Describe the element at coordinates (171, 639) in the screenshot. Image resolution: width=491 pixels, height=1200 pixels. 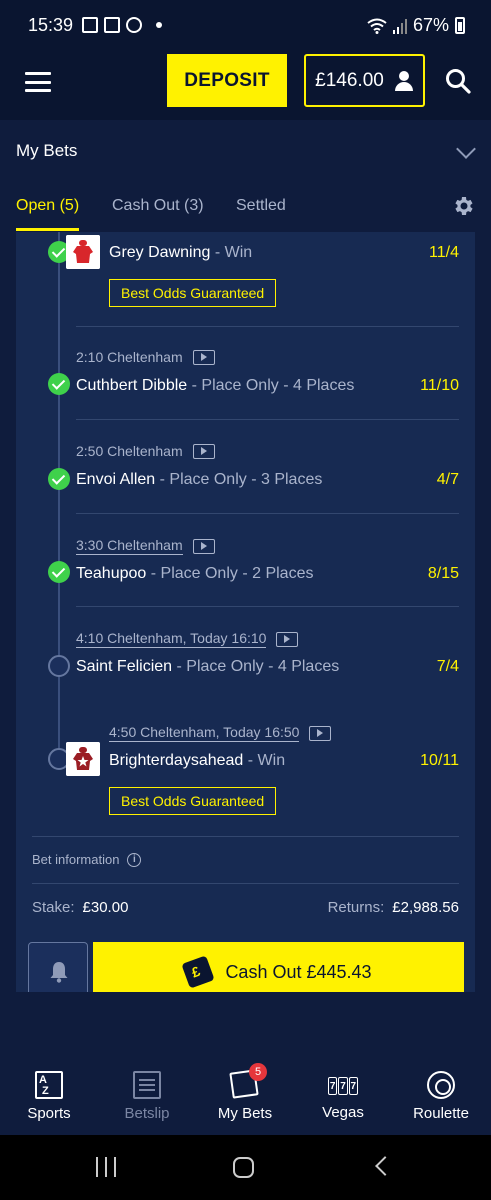
I see `race-name: 4:10 Cheltenham, Today 16:10` at that location.